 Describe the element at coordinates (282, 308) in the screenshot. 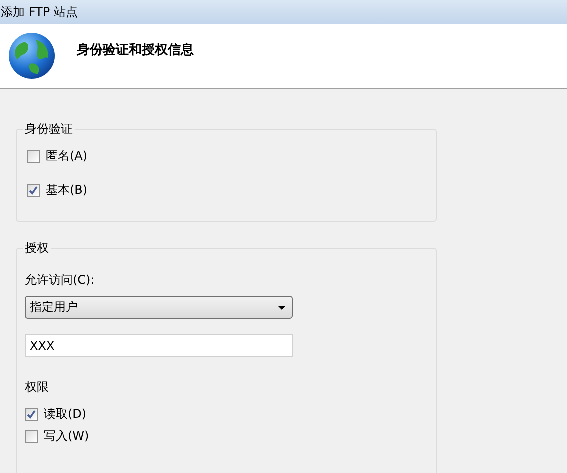

I see `caret-icon` at that location.